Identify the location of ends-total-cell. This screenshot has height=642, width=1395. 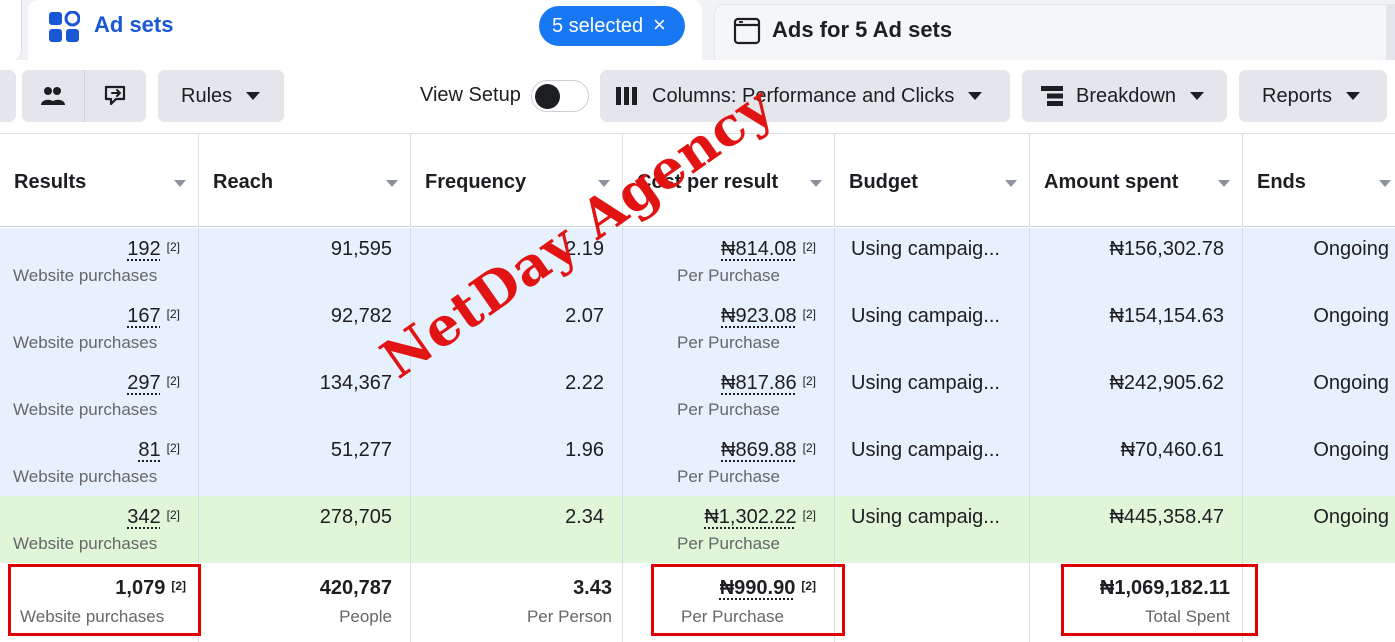
(1319, 602).